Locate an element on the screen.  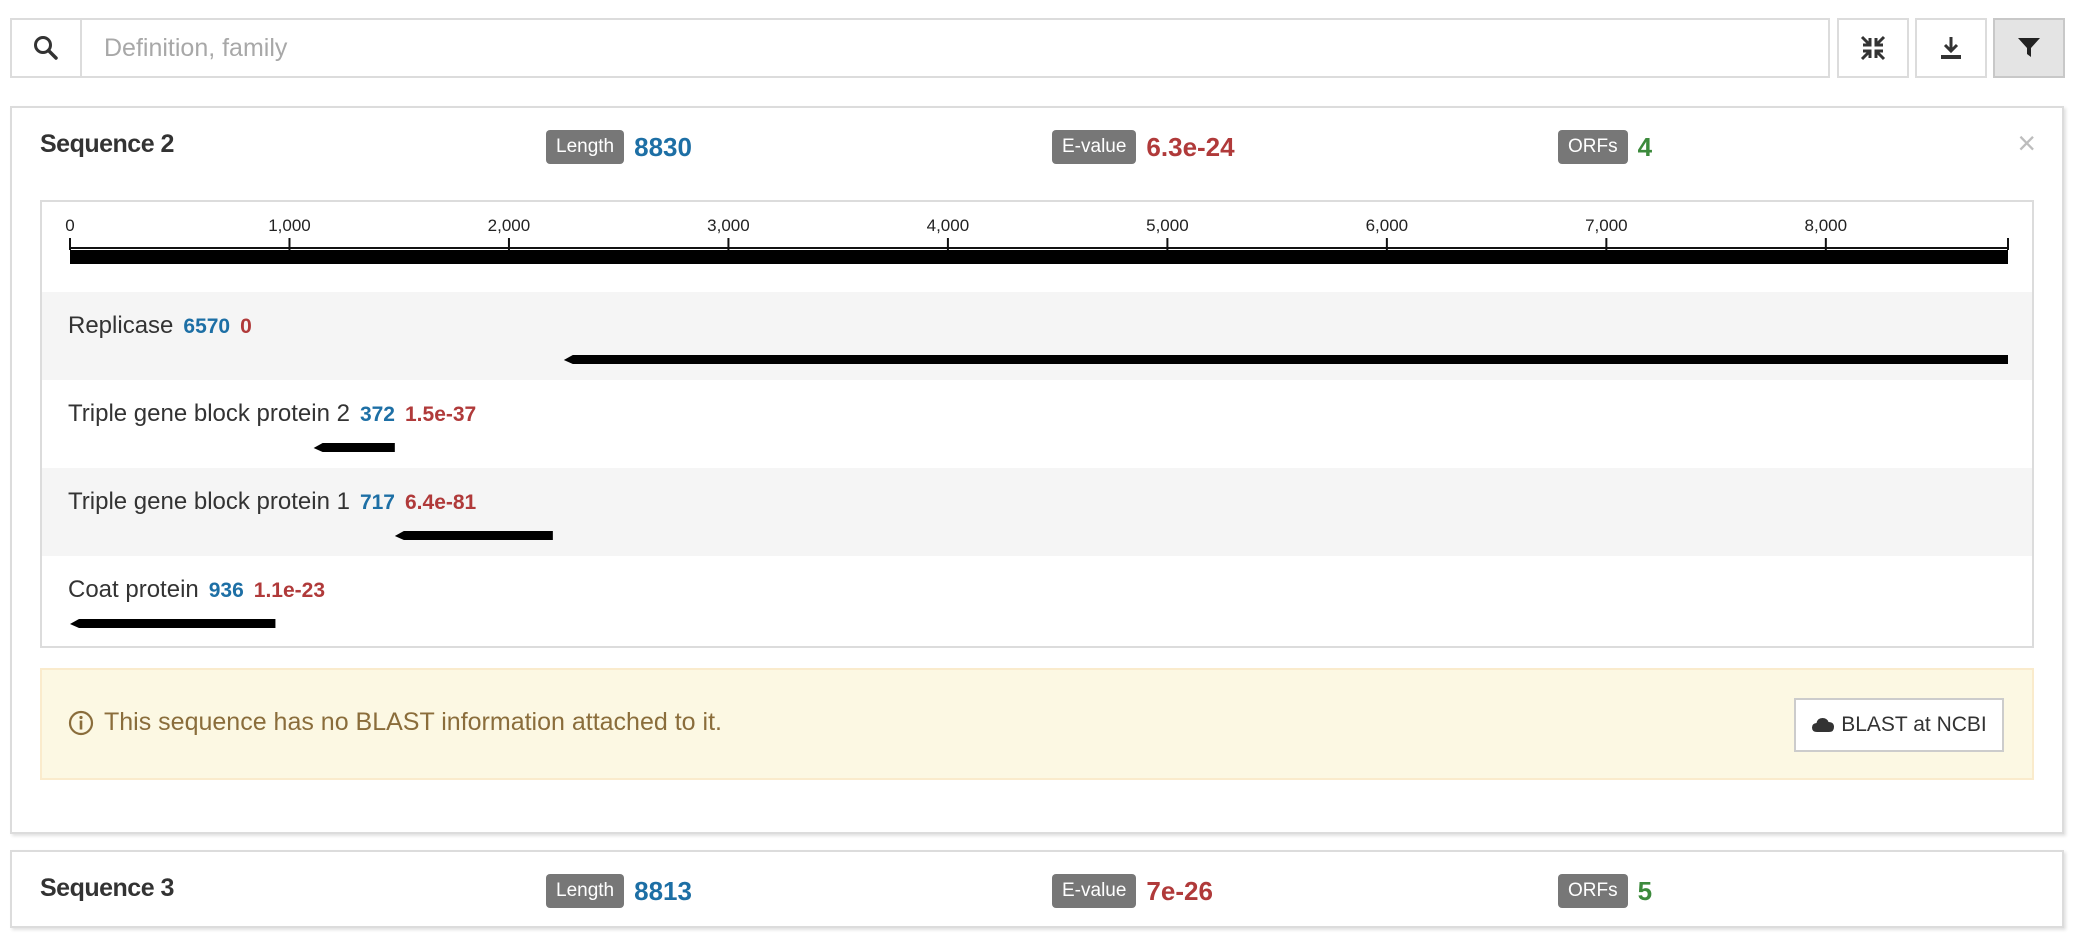
sequence-title: Sequence 2 is located at coordinates (107, 144).